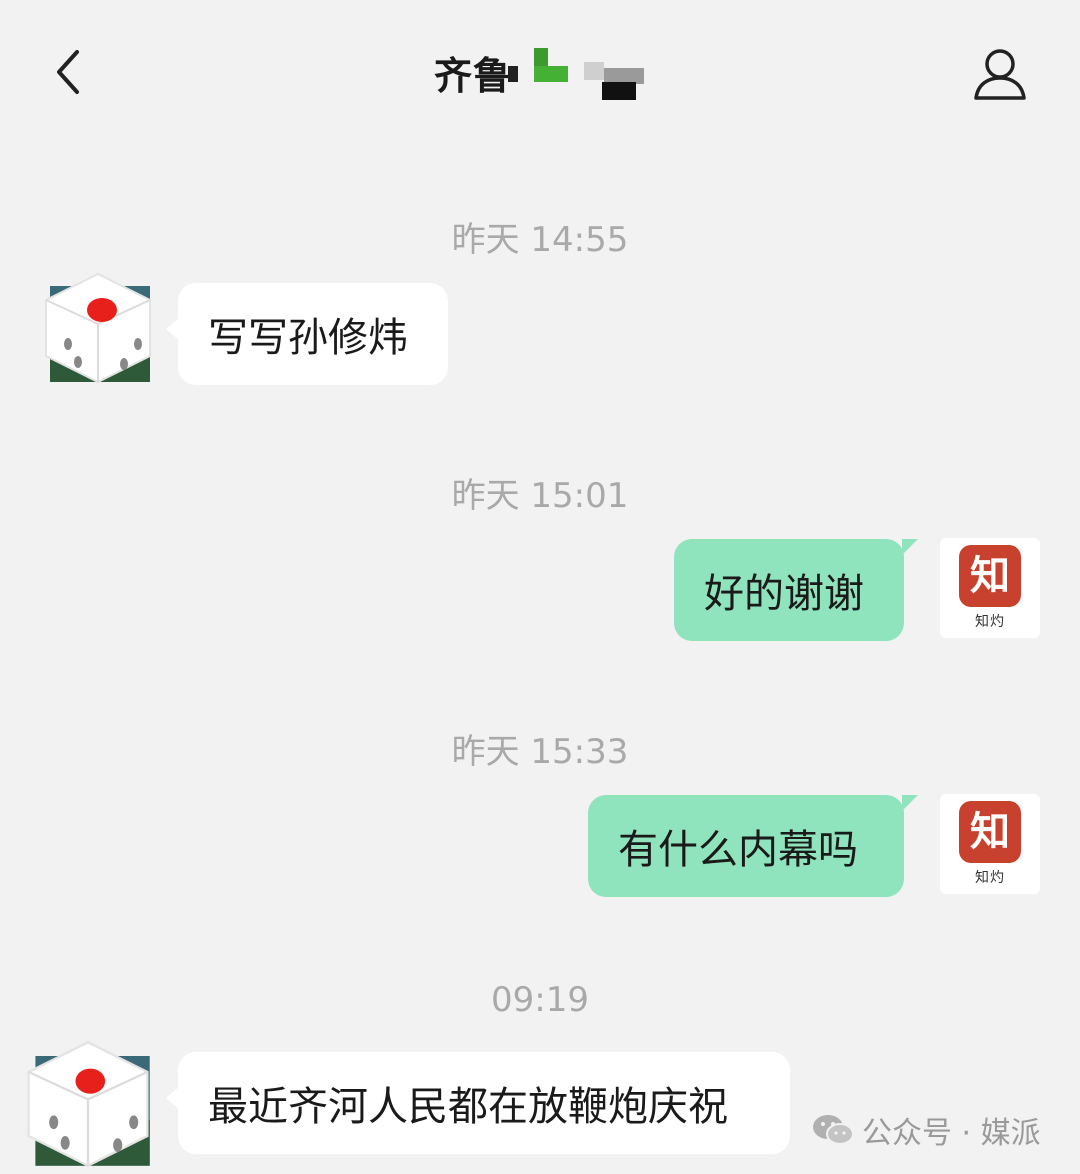  I want to click on person-icon, so click(1000, 74).